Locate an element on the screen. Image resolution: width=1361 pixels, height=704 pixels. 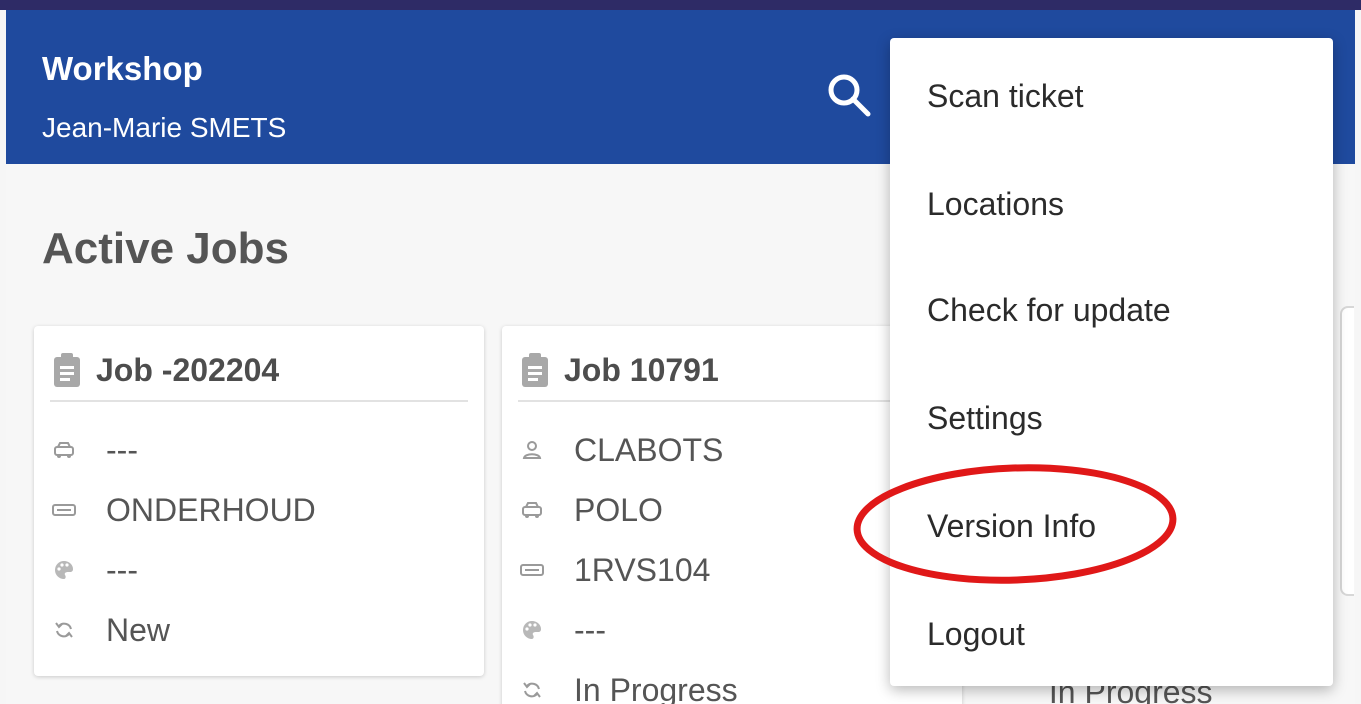
job-card-header: Job 10791 is located at coordinates (732, 371).